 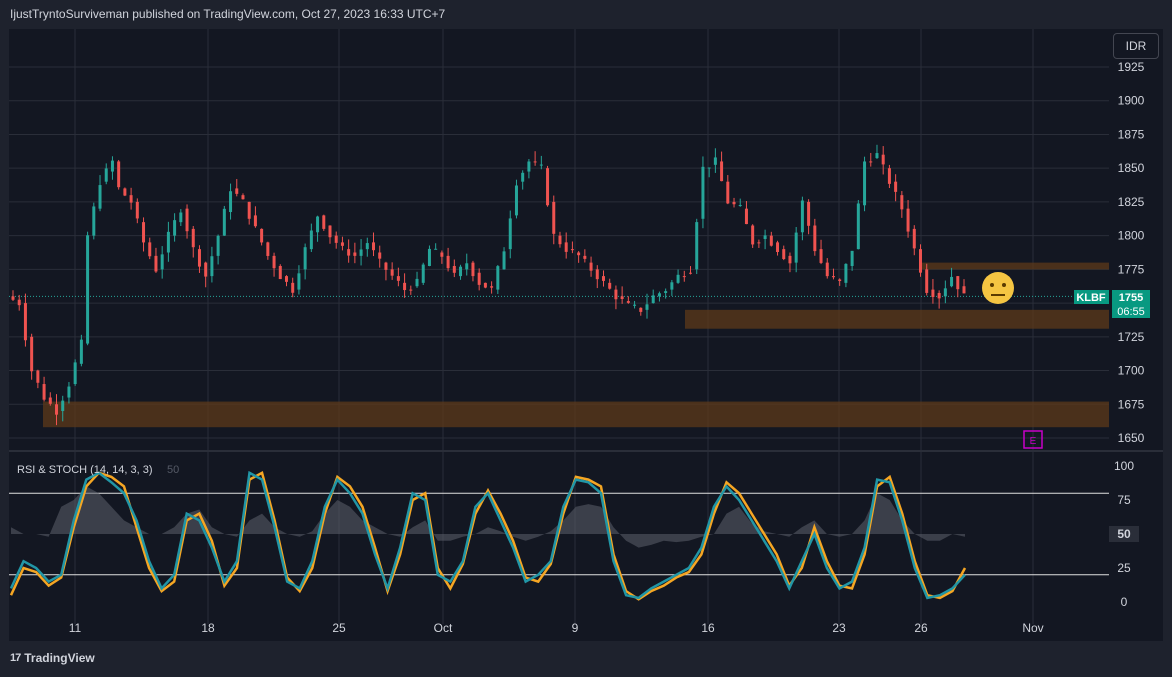 I want to click on neutral-face-icon, so click(x=998, y=288).